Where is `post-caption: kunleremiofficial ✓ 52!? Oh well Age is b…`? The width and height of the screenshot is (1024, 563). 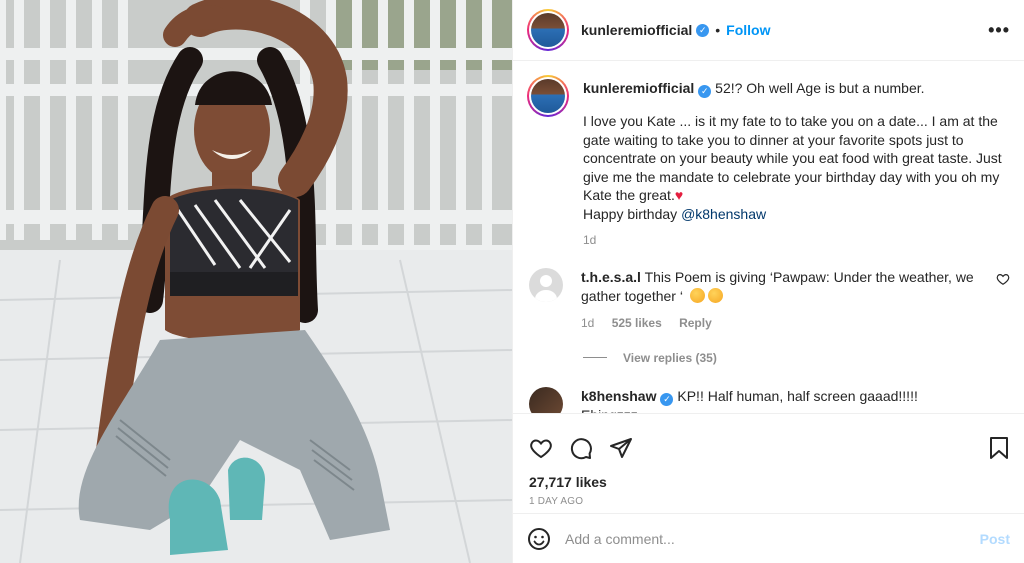
post-caption: kunleremiofficial ✓ 52!? Oh well Age is b… is located at coordinates (768, 162).